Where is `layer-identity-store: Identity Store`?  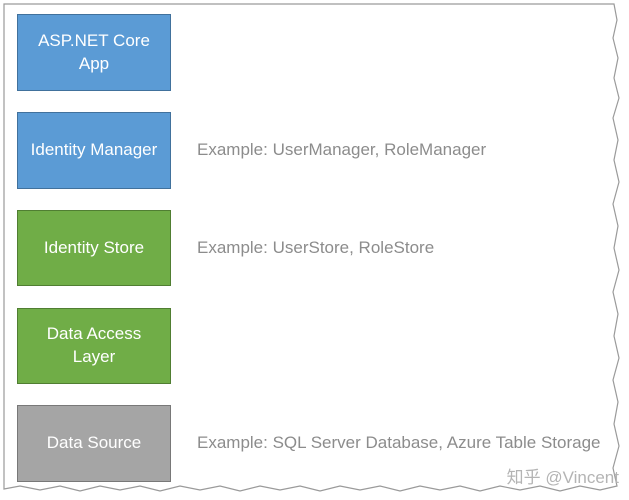
layer-identity-store: Identity Store is located at coordinates (94, 248).